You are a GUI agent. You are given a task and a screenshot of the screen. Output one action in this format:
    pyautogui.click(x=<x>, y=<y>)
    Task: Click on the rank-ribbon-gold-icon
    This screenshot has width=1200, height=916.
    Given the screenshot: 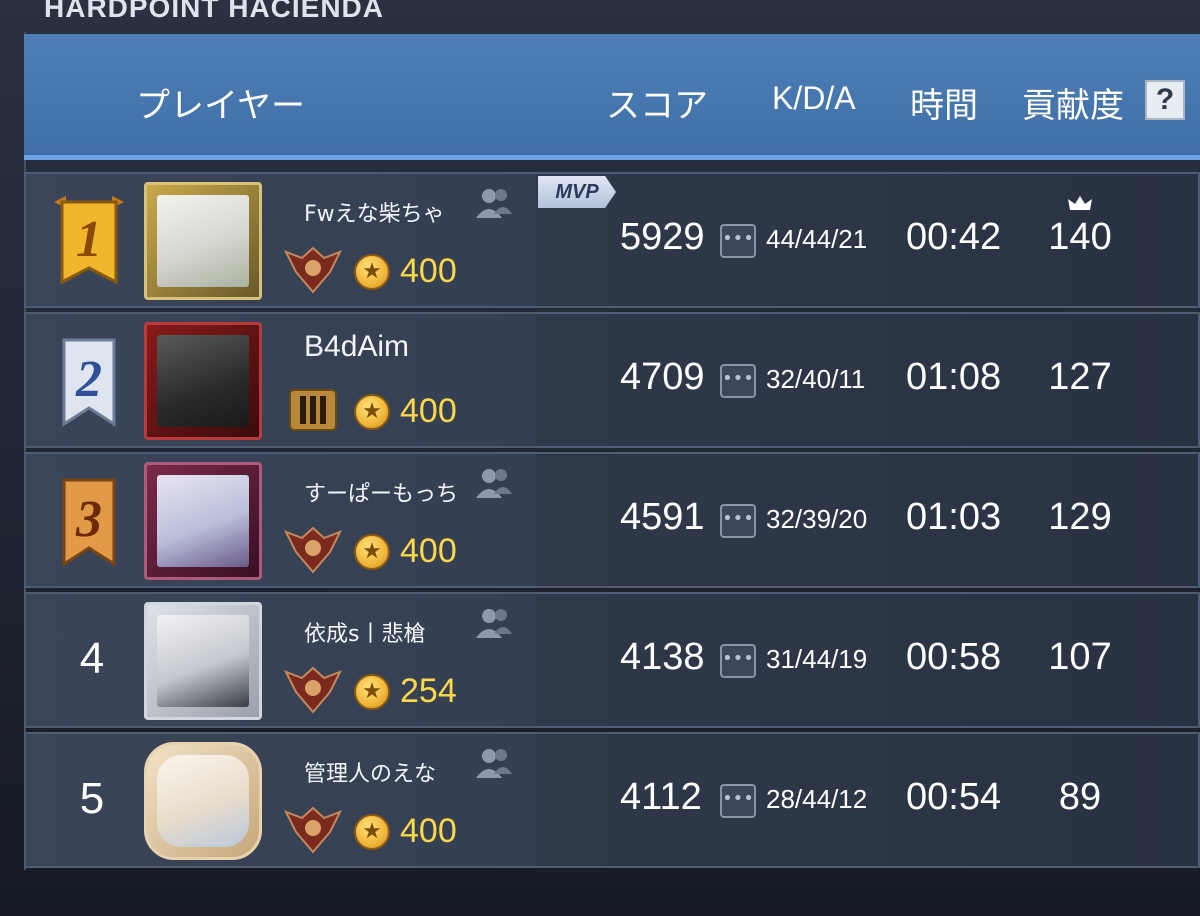 What is the action you would take?
    pyautogui.click(x=89, y=240)
    